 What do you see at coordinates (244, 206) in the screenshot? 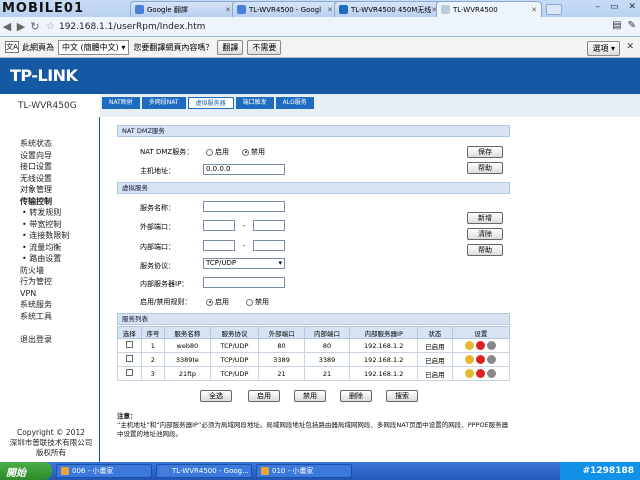
I see `vs-name-input` at bounding box center [244, 206].